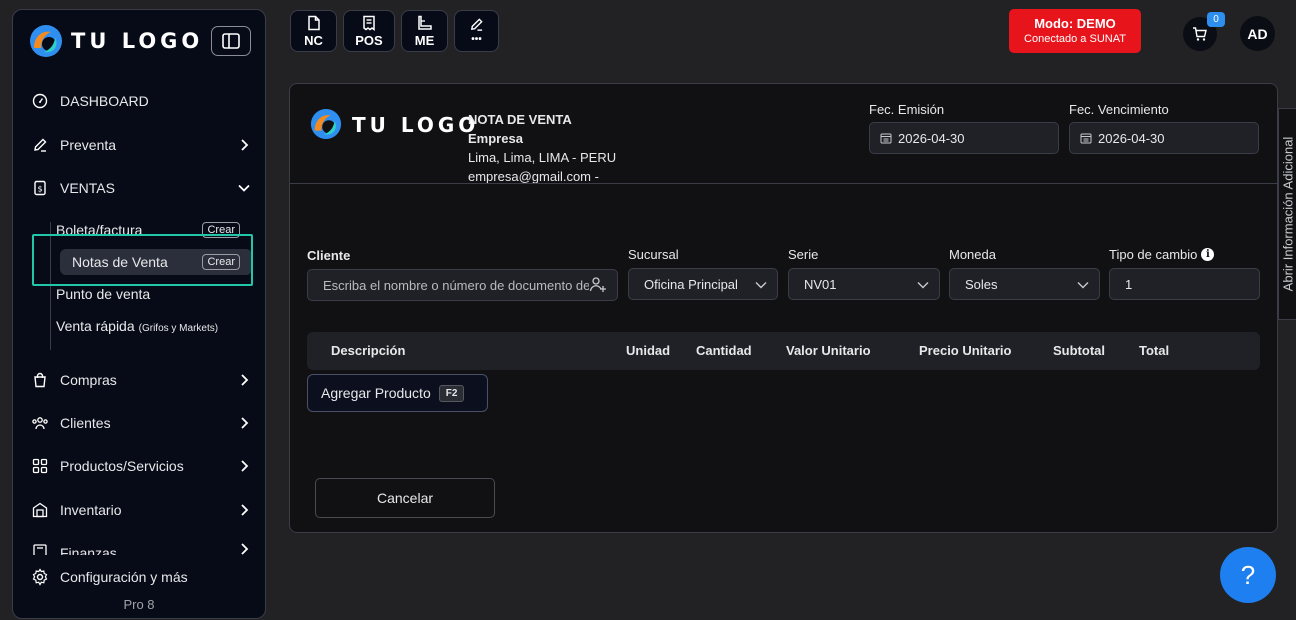 The image size is (1296, 620). I want to click on toolbar-nc-button: NC, so click(313, 31).